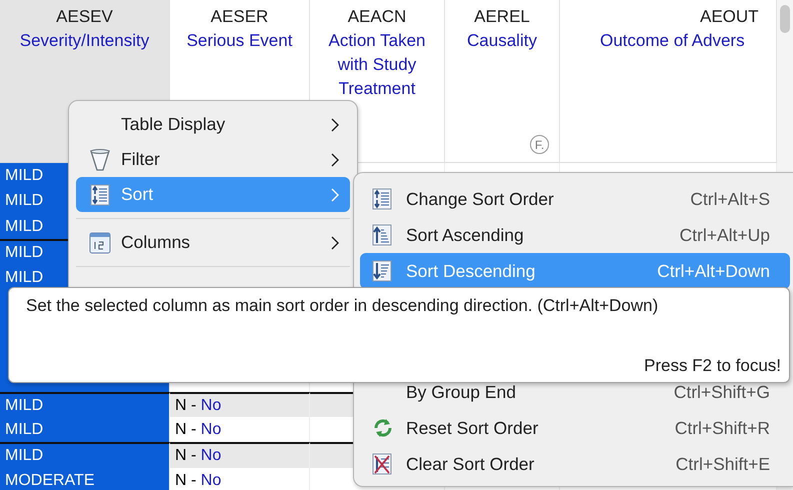 This screenshot has height=490, width=793. I want to click on tooltip-hint: Press F2 to focus!, so click(712, 366).